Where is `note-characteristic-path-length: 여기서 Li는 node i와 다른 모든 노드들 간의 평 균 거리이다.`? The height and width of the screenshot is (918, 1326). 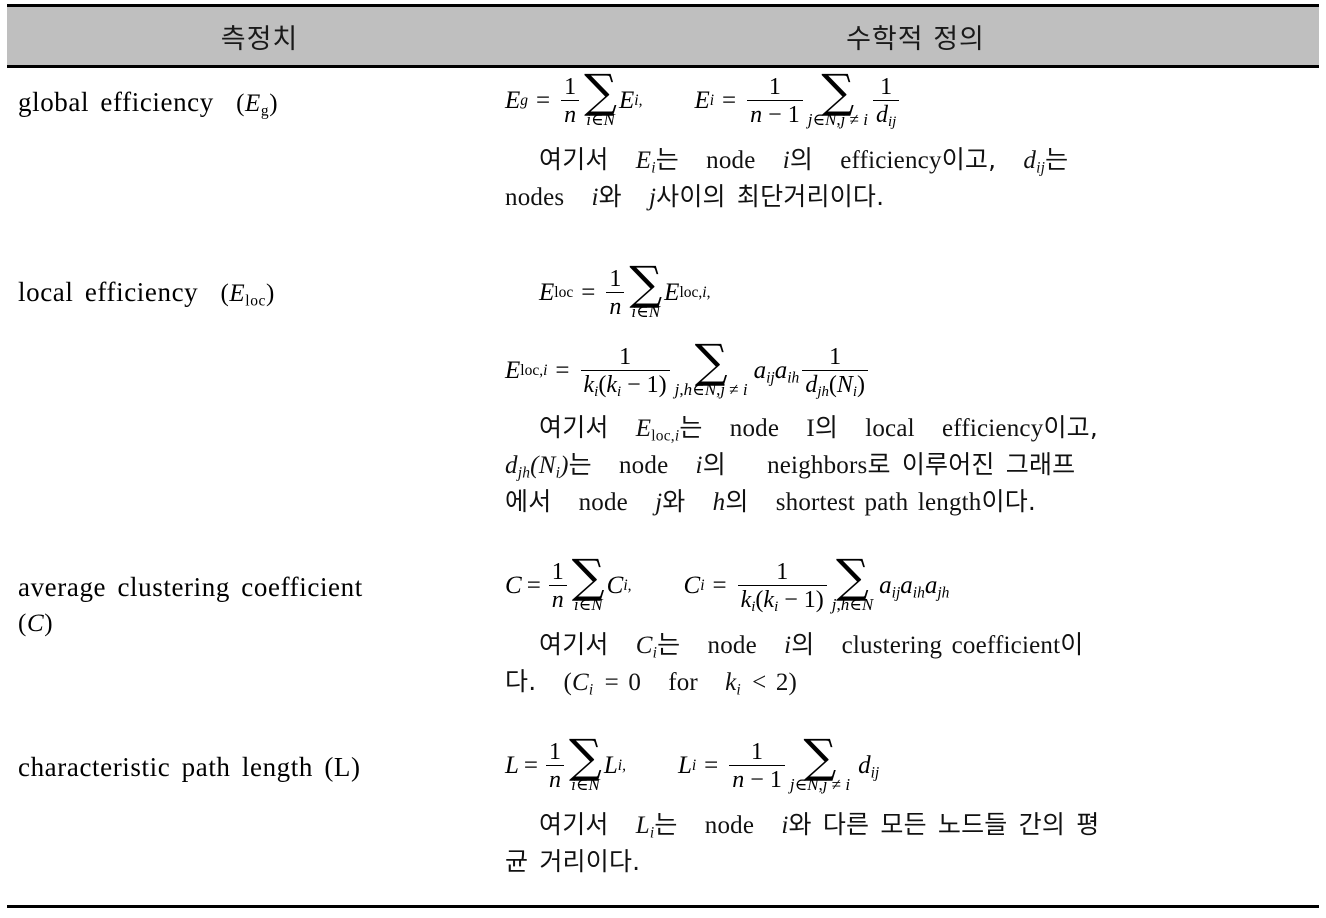
note-characteristic-path-length: 여기서 Li는 node i와 다른 모든 노드들 간의 평 균 거리이다. is located at coordinates (802, 842).